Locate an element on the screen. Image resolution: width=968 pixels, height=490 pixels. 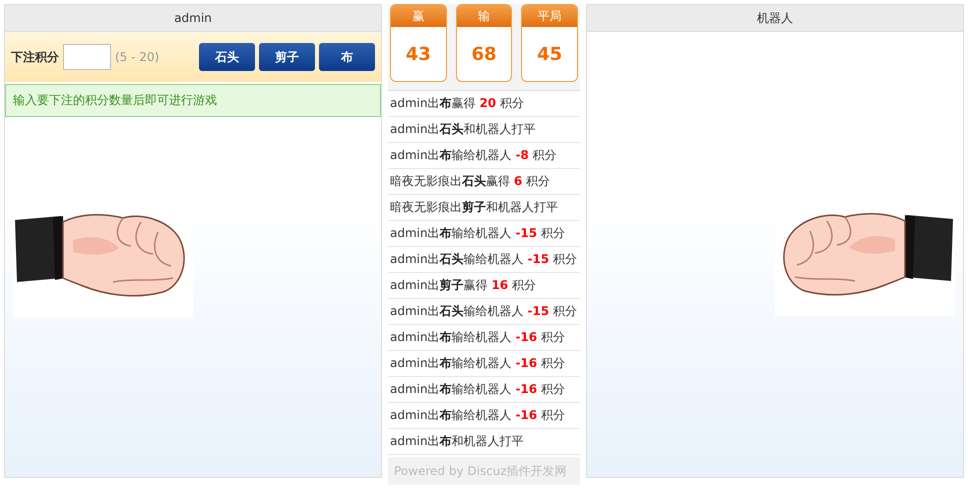
stat-label: 赢 is located at coordinates (418, 16).